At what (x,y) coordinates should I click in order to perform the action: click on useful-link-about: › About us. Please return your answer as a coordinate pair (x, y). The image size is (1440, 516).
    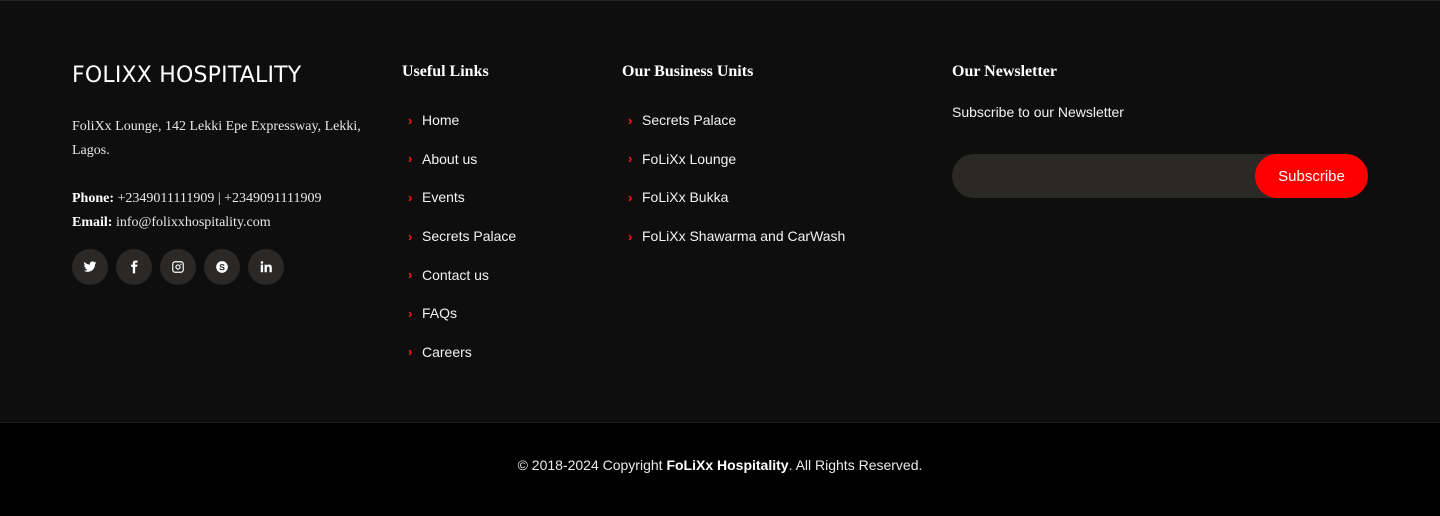
    Looking at the image, I should click on (462, 159).